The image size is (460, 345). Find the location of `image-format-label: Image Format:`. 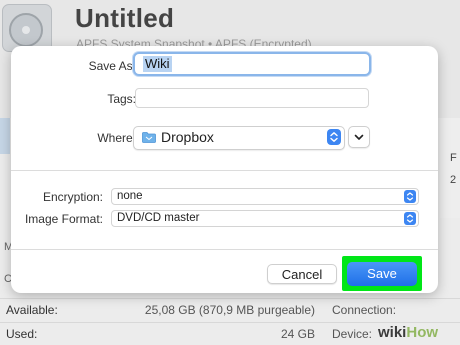

image-format-label: Image Format: is located at coordinates (63, 219).